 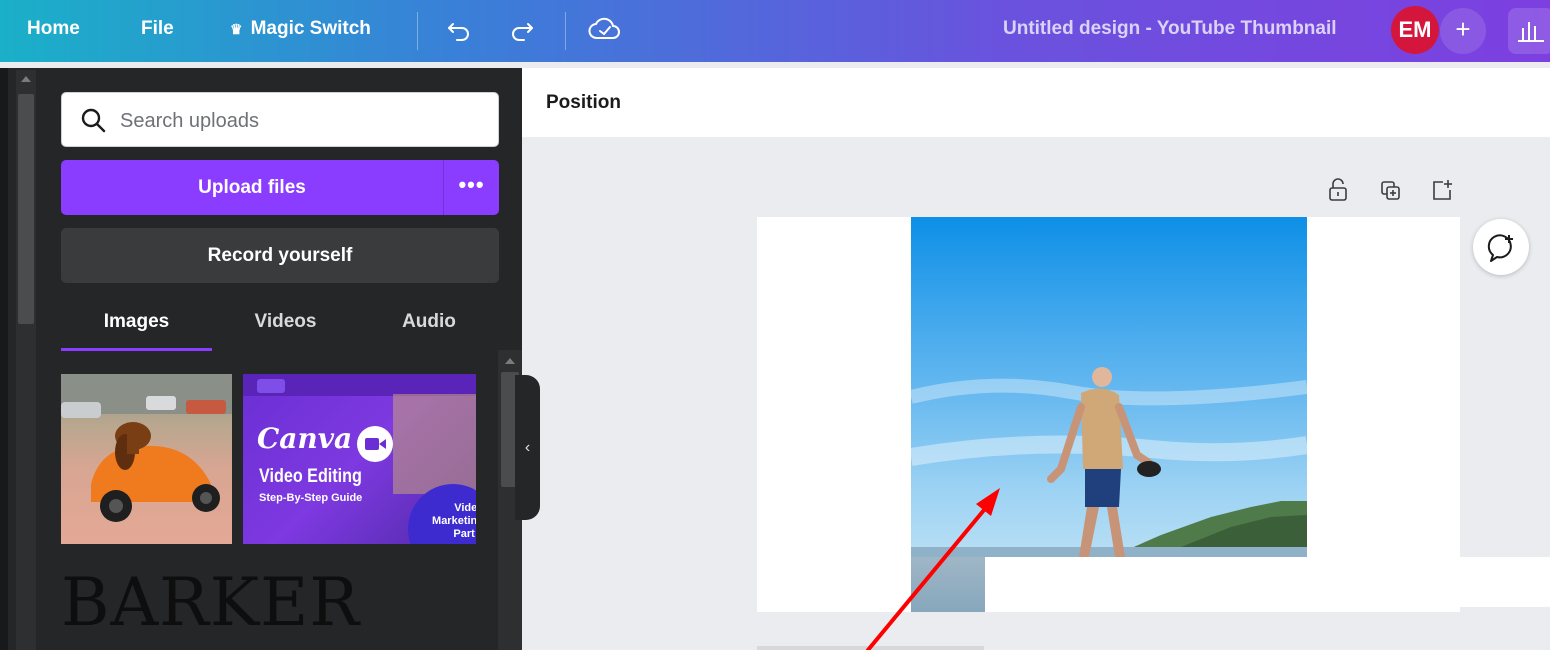 What do you see at coordinates (136, 325) in the screenshot?
I see `tab-images: Images` at bounding box center [136, 325].